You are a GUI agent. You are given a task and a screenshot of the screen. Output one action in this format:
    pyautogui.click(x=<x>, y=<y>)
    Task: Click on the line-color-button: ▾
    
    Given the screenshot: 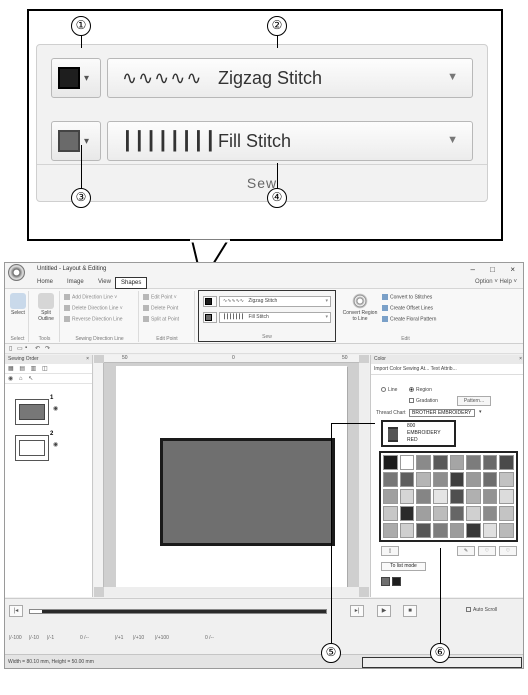 What is the action you would take?
    pyautogui.click(x=76, y=78)
    